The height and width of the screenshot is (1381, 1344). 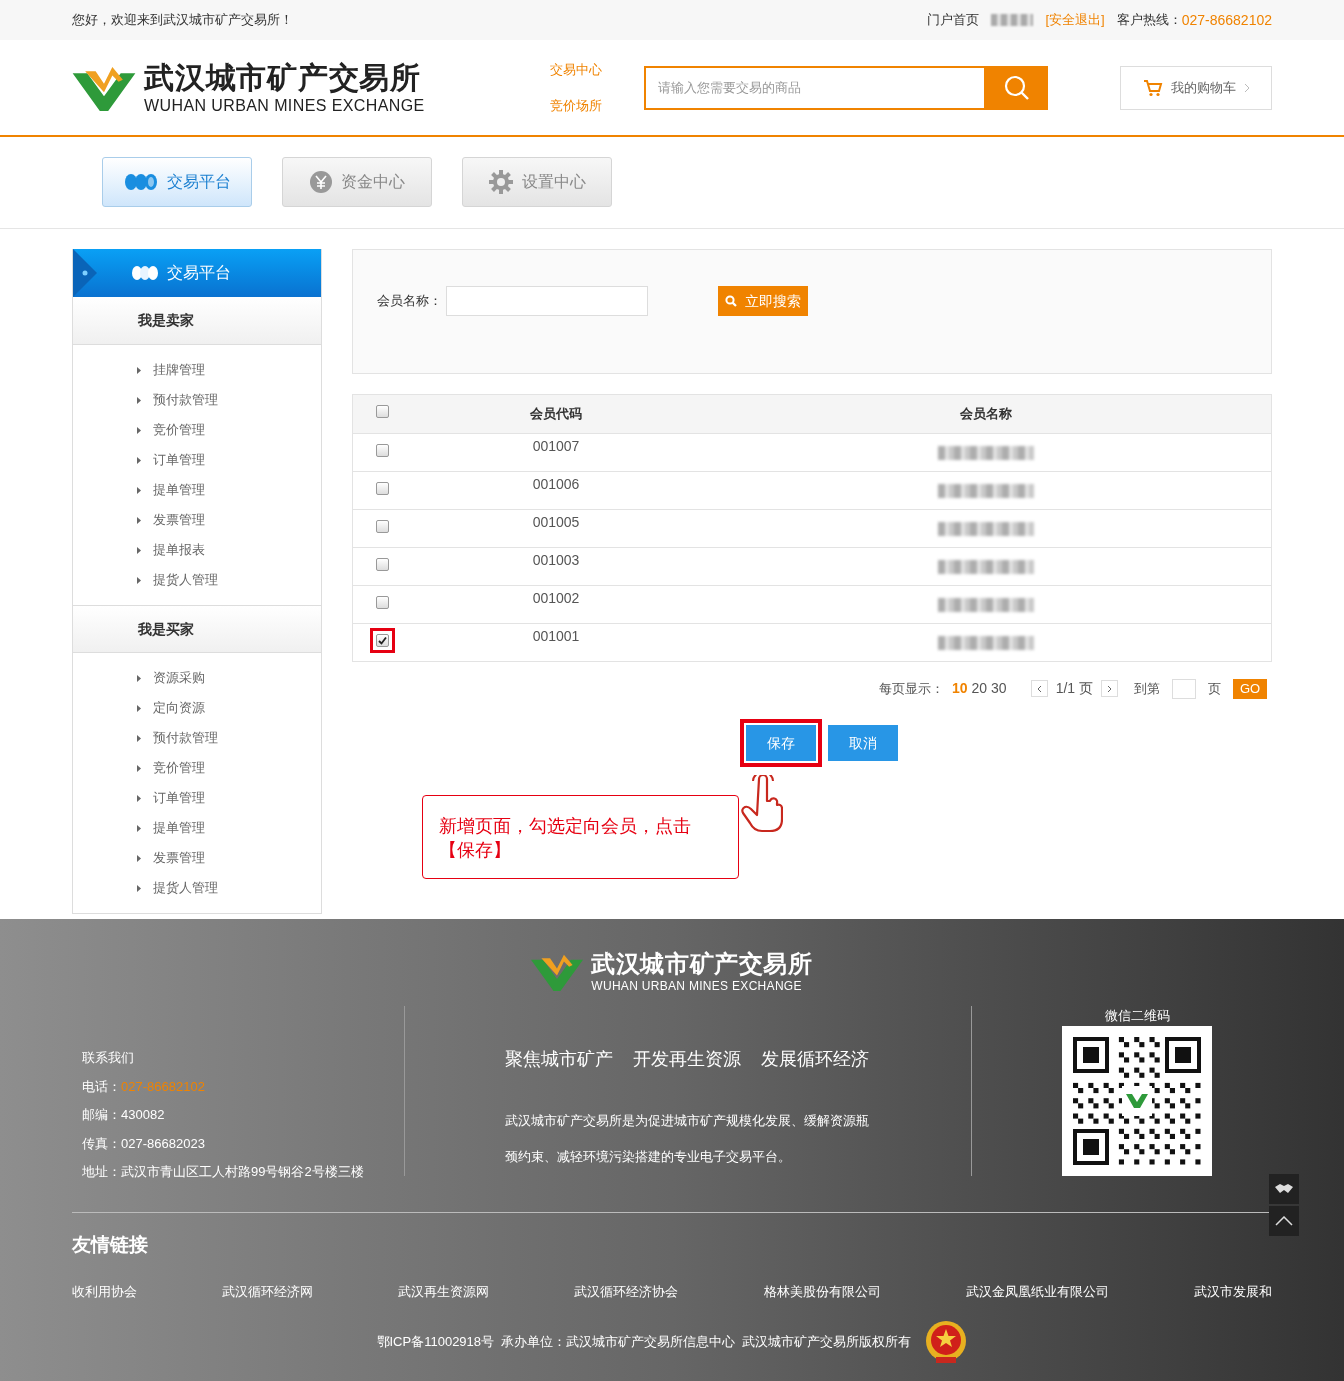 I want to click on member-name-field, so click(x=547, y=301).